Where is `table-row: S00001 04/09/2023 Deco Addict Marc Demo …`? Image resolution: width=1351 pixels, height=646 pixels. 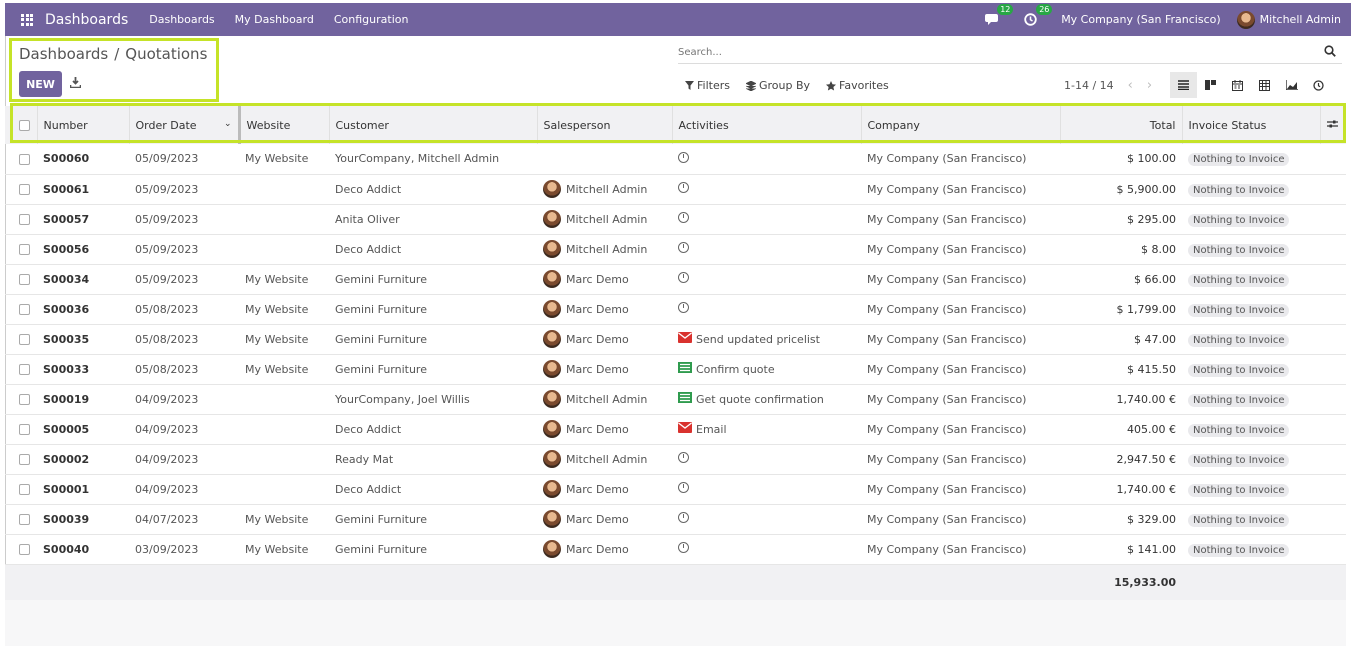 table-row: S00001 04/09/2023 Deco Addict Marc Demo … is located at coordinates (675, 489).